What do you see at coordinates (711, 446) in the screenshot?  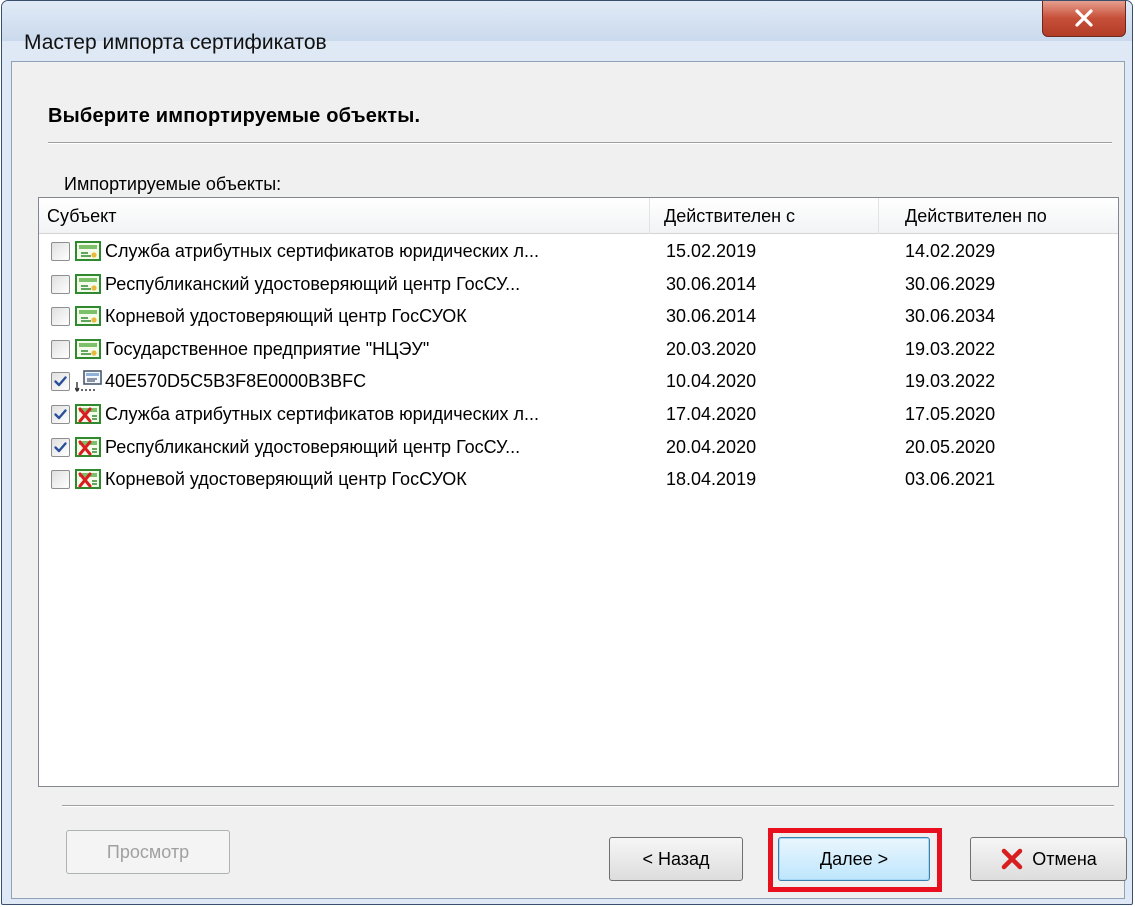 I see `cell-valid-from: 20.04.2020` at bounding box center [711, 446].